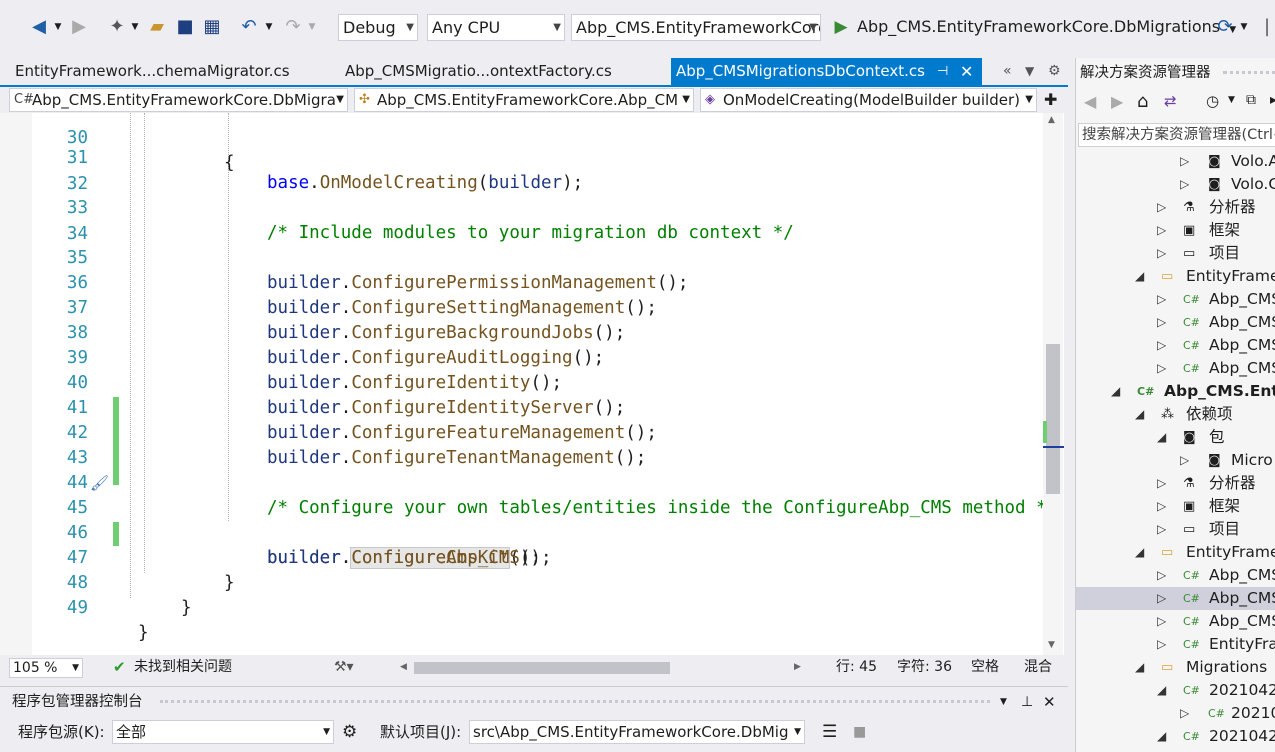  What do you see at coordinates (942, 71) in the screenshot?
I see `pin-icon: ⊣` at bounding box center [942, 71].